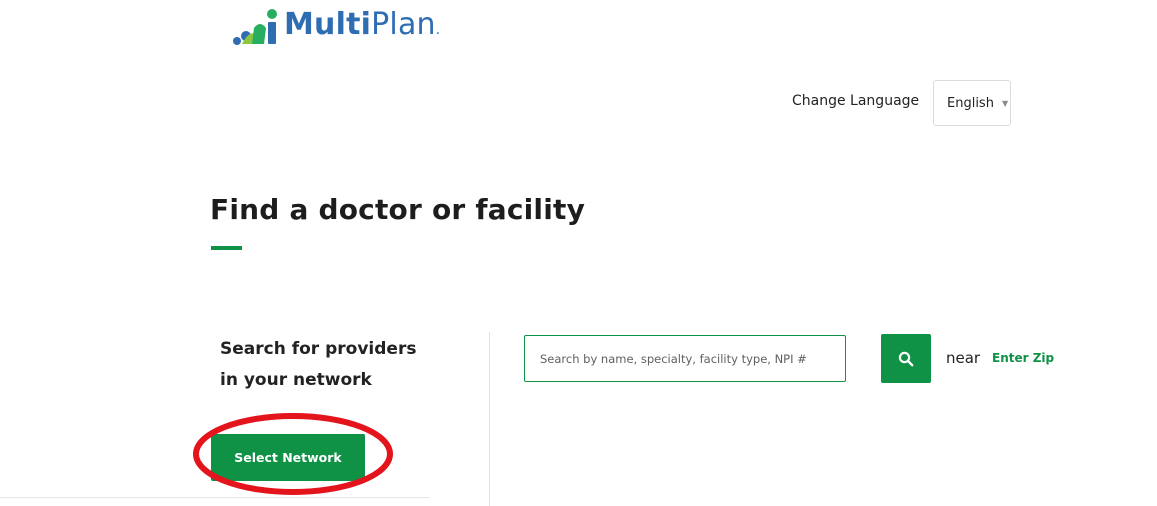 The width and height of the screenshot is (1157, 506). I want to click on bottom-divider, so click(215, 497).